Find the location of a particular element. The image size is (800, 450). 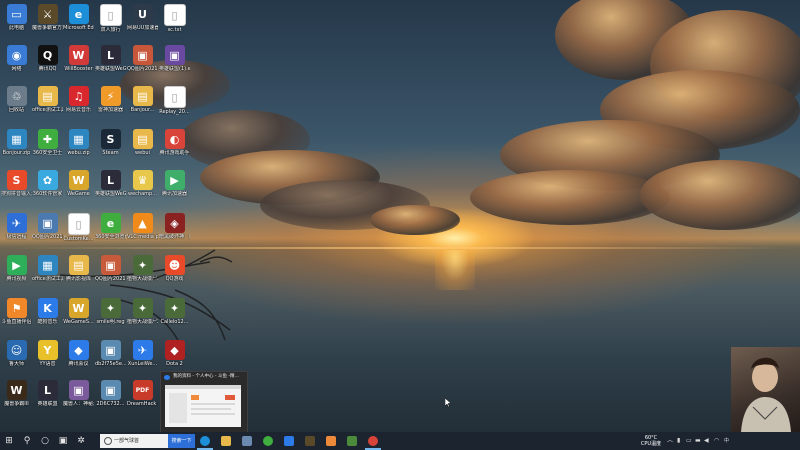

tray-expand-icon: ︿ is located at coordinates (670, 441).